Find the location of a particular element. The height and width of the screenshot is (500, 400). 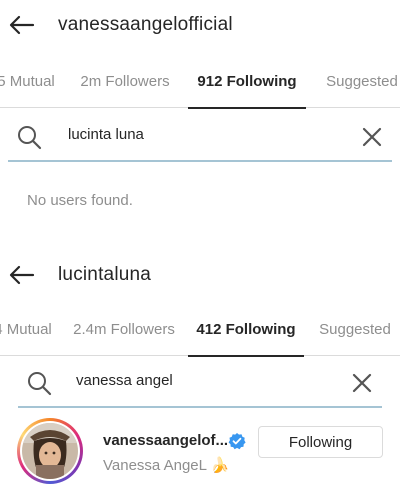

search-input: lucinta luna is located at coordinates (106, 134).